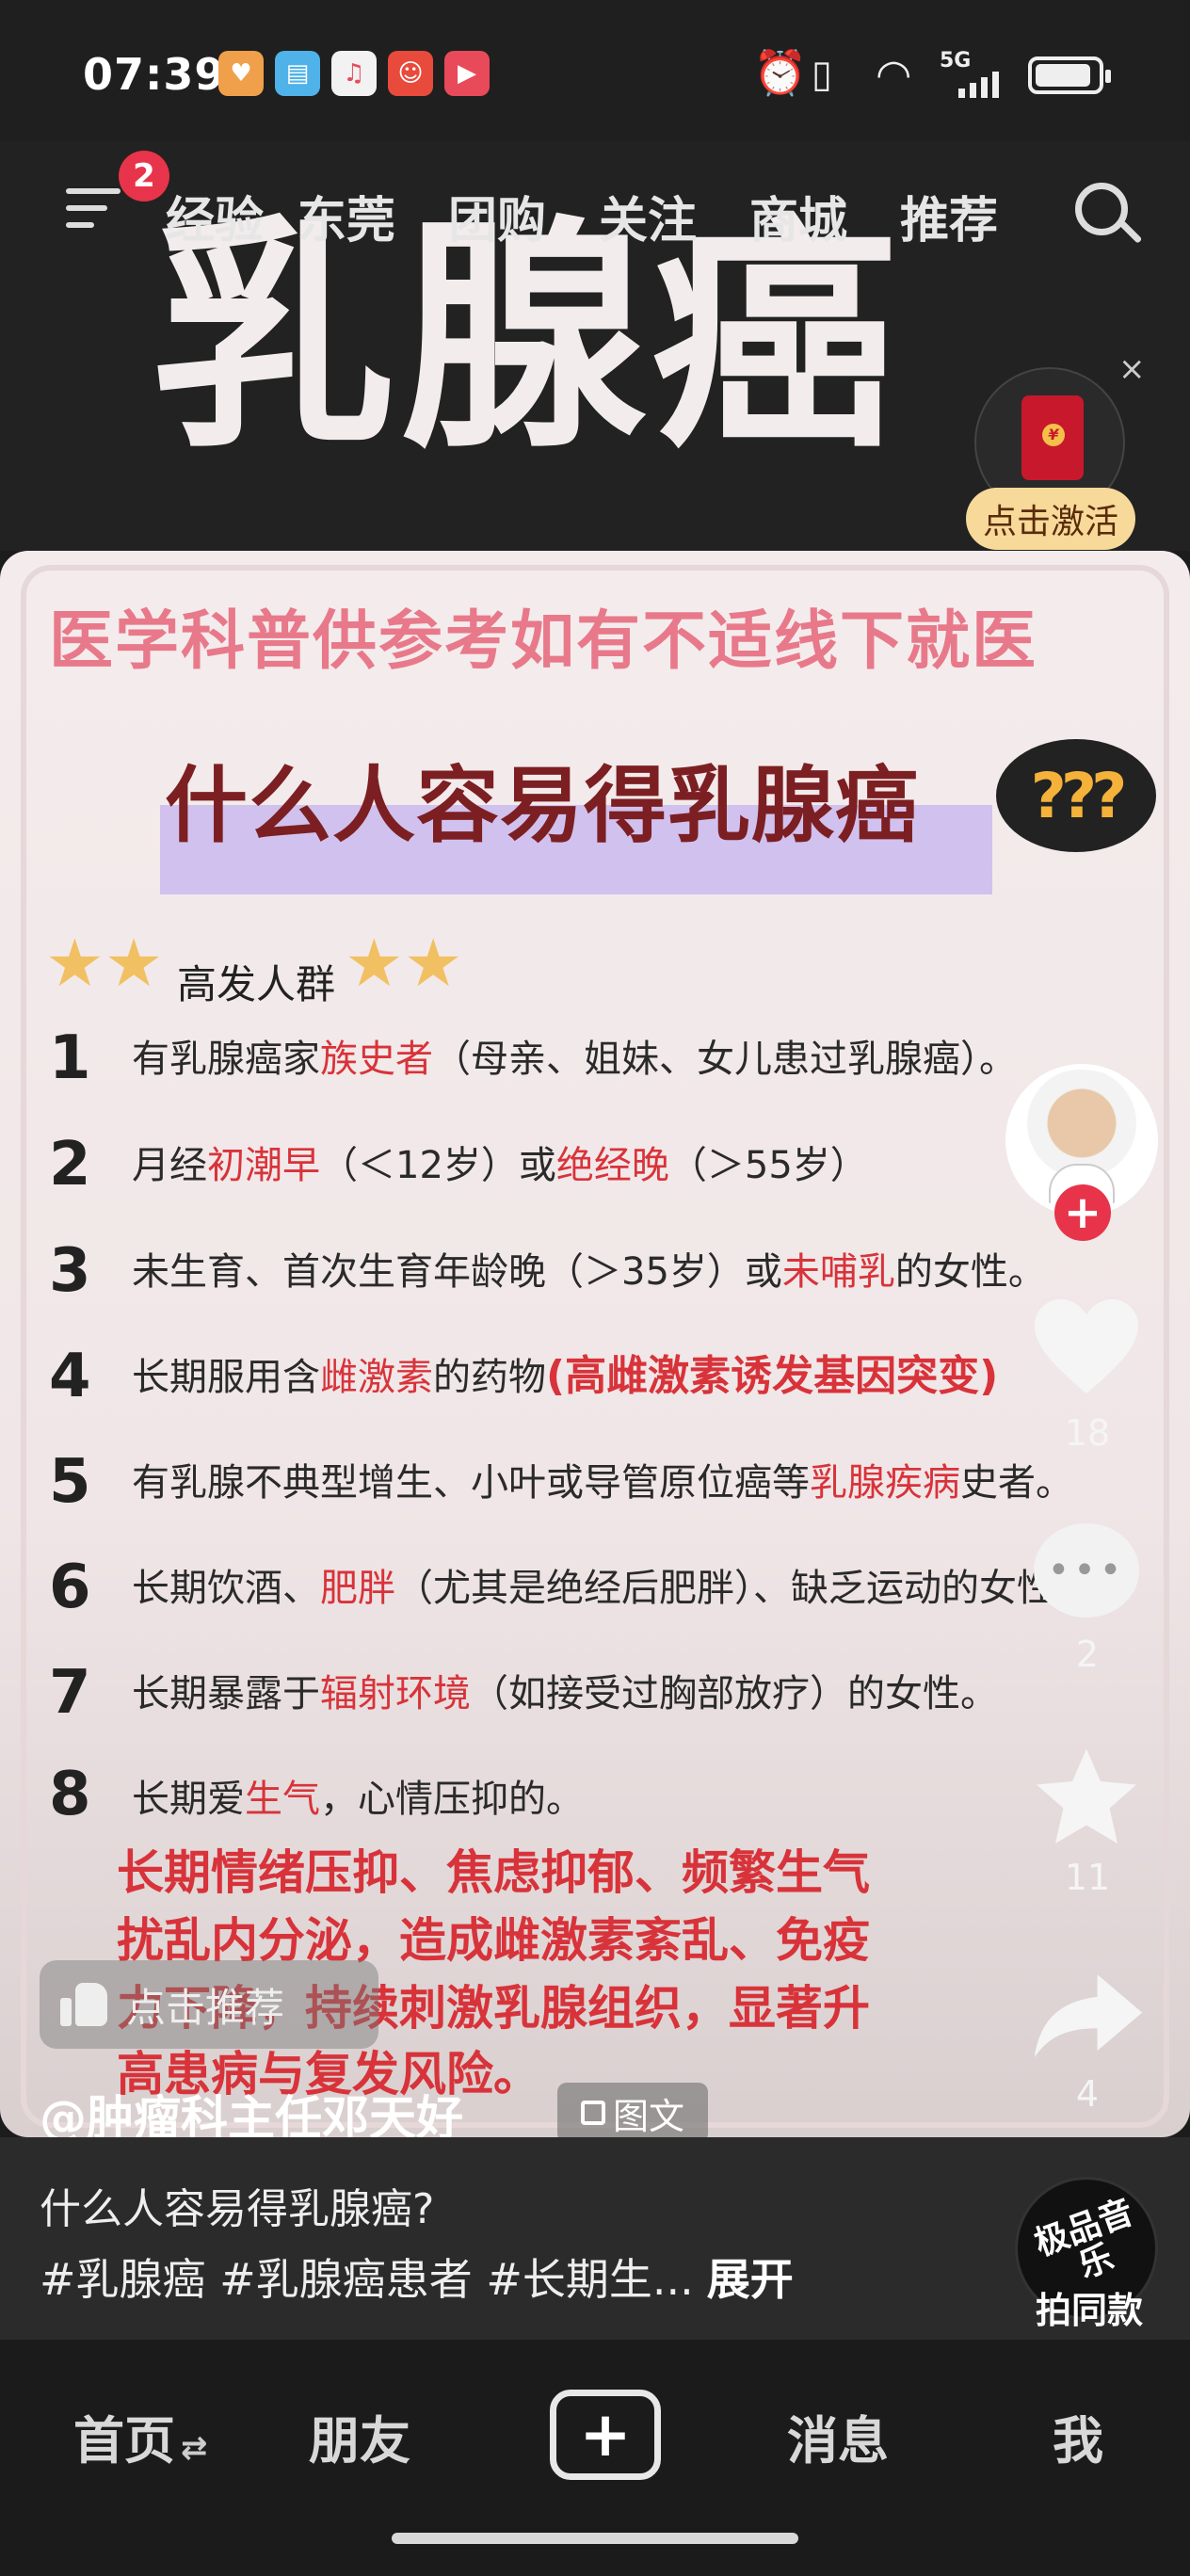 This screenshot has width=1190, height=2576. Describe the element at coordinates (595, 2538) in the screenshot. I see `home-indicator` at that location.